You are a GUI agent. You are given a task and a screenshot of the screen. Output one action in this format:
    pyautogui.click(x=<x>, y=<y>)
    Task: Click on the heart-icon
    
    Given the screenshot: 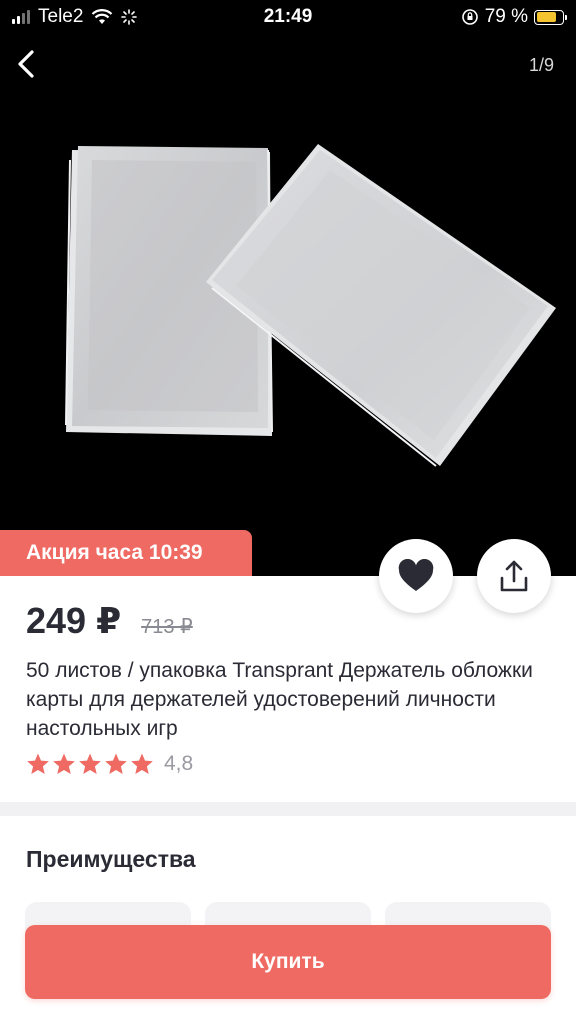 What is the action you would take?
    pyautogui.click(x=416, y=575)
    